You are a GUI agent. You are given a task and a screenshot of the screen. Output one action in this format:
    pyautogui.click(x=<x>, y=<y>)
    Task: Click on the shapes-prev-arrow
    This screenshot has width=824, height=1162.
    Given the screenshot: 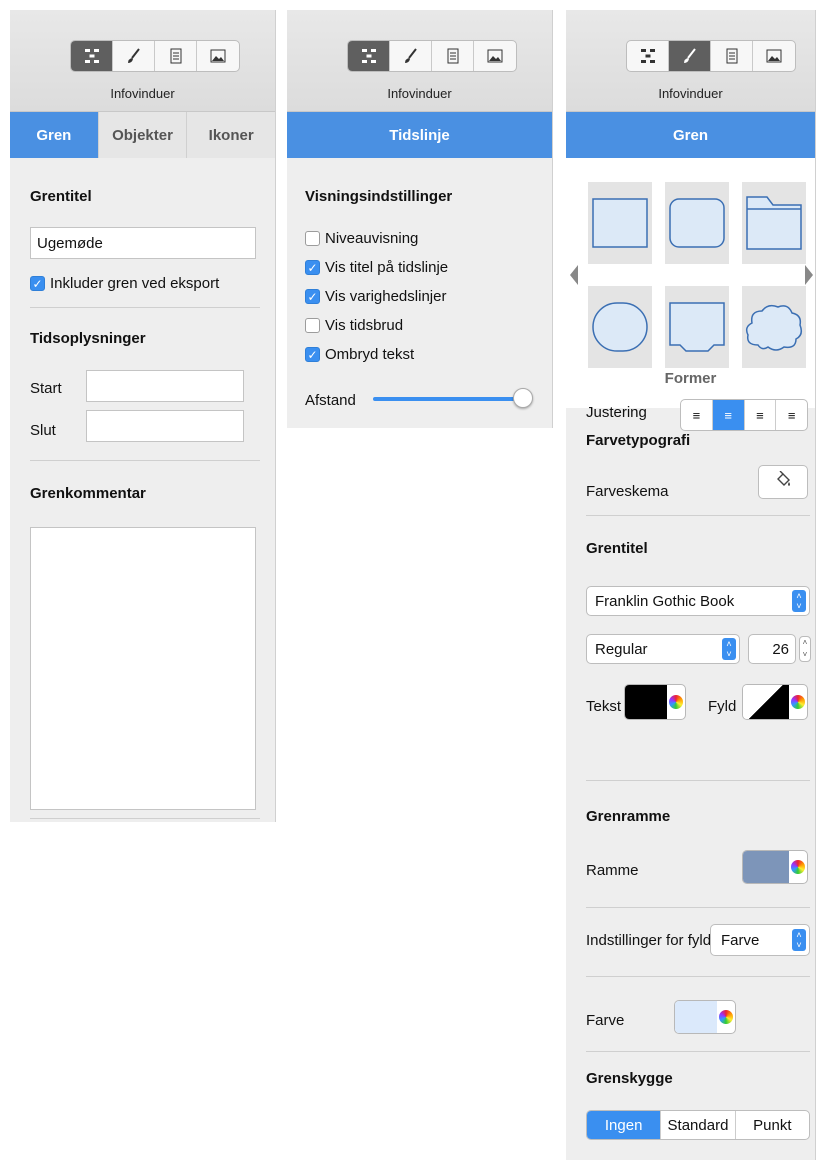 What is the action you would take?
    pyautogui.click(x=574, y=275)
    